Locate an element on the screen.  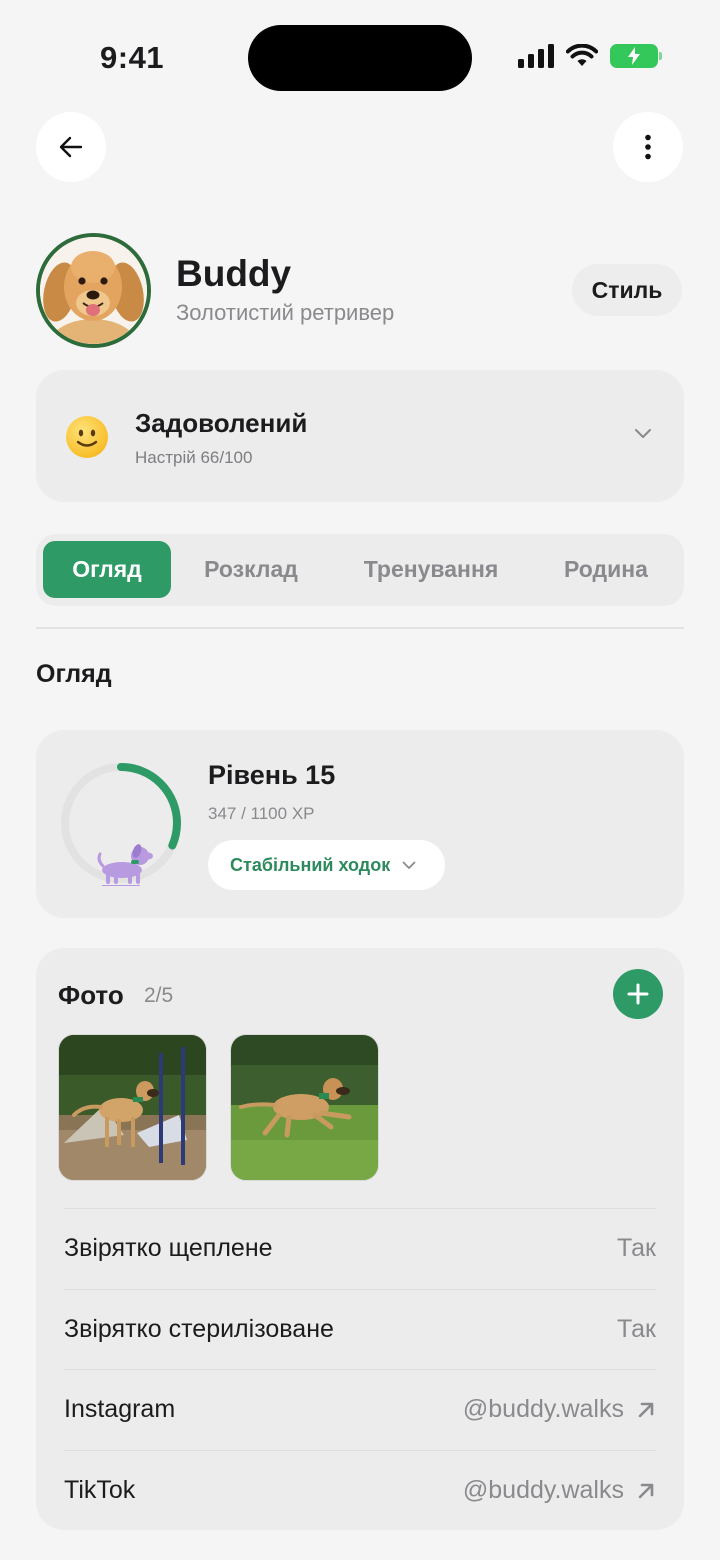
photos-count: 2/5 is located at coordinates (159, 995).